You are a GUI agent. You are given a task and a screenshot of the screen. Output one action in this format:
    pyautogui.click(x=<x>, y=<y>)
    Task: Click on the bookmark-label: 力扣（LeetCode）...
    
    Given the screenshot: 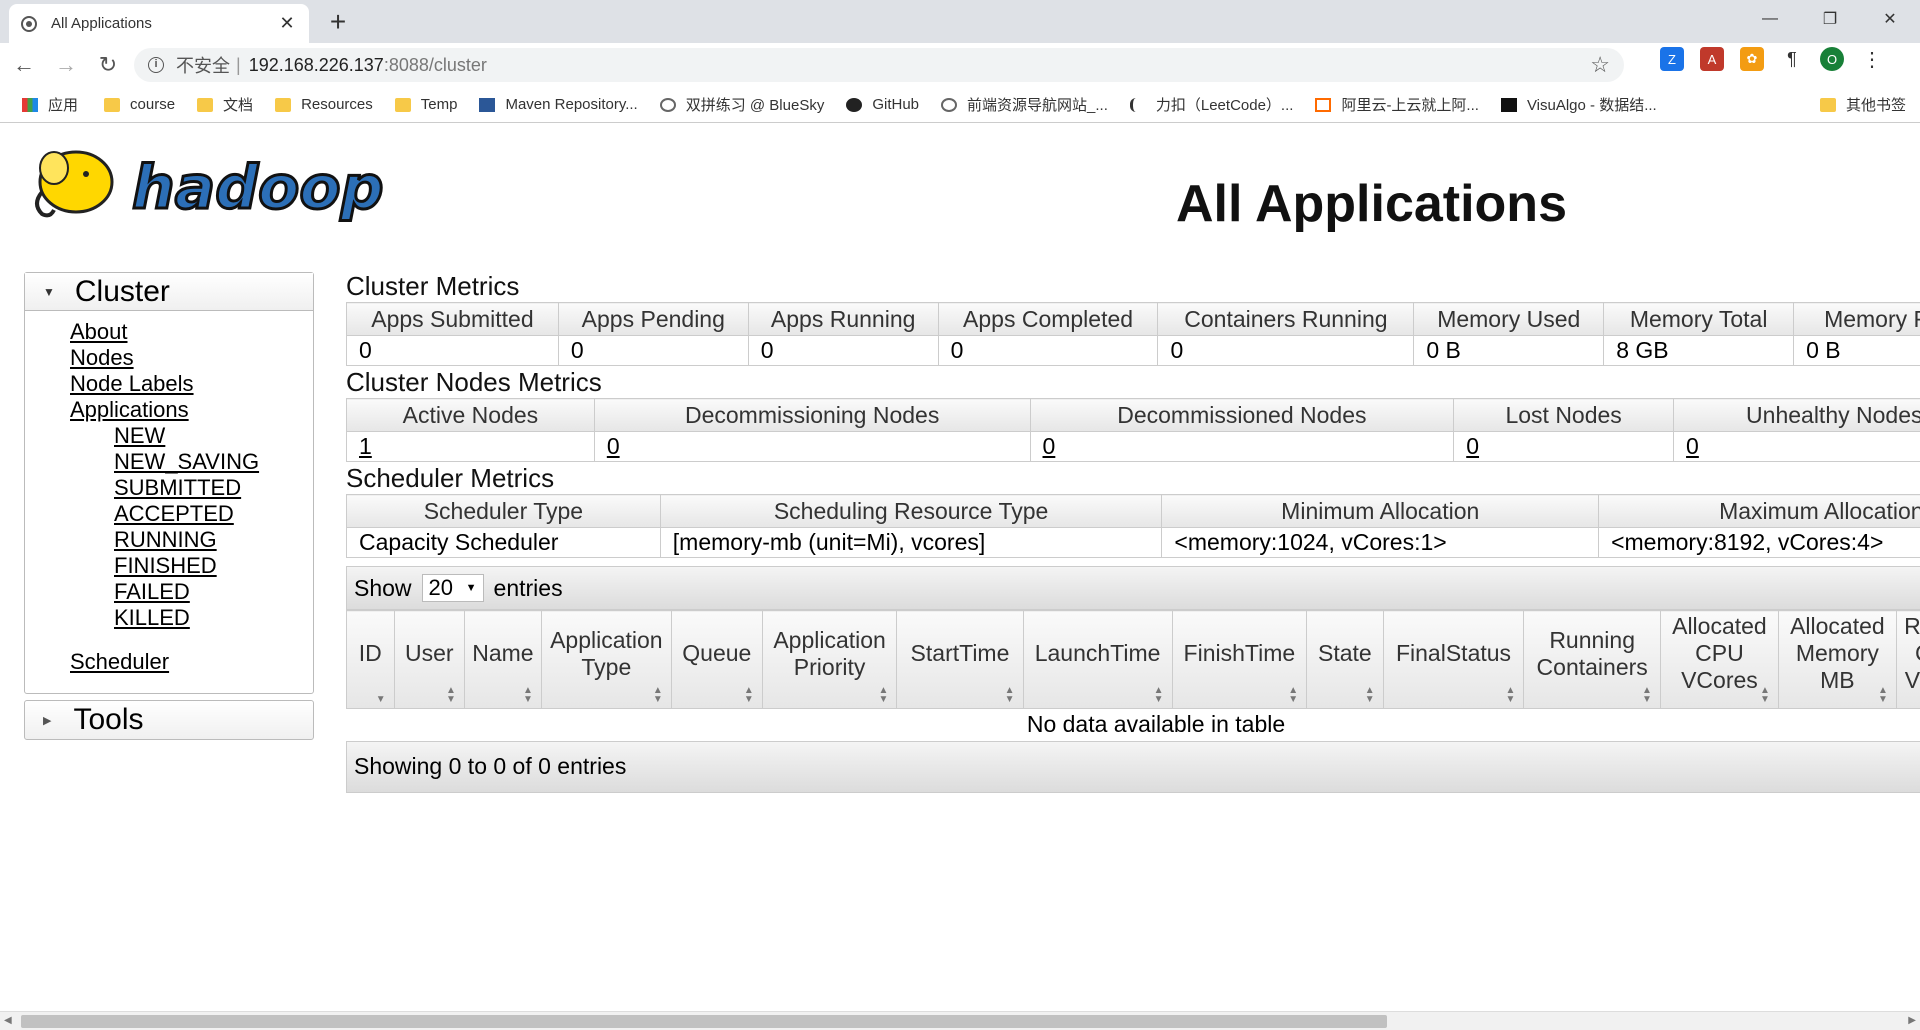 What is the action you would take?
    pyautogui.click(x=1224, y=105)
    